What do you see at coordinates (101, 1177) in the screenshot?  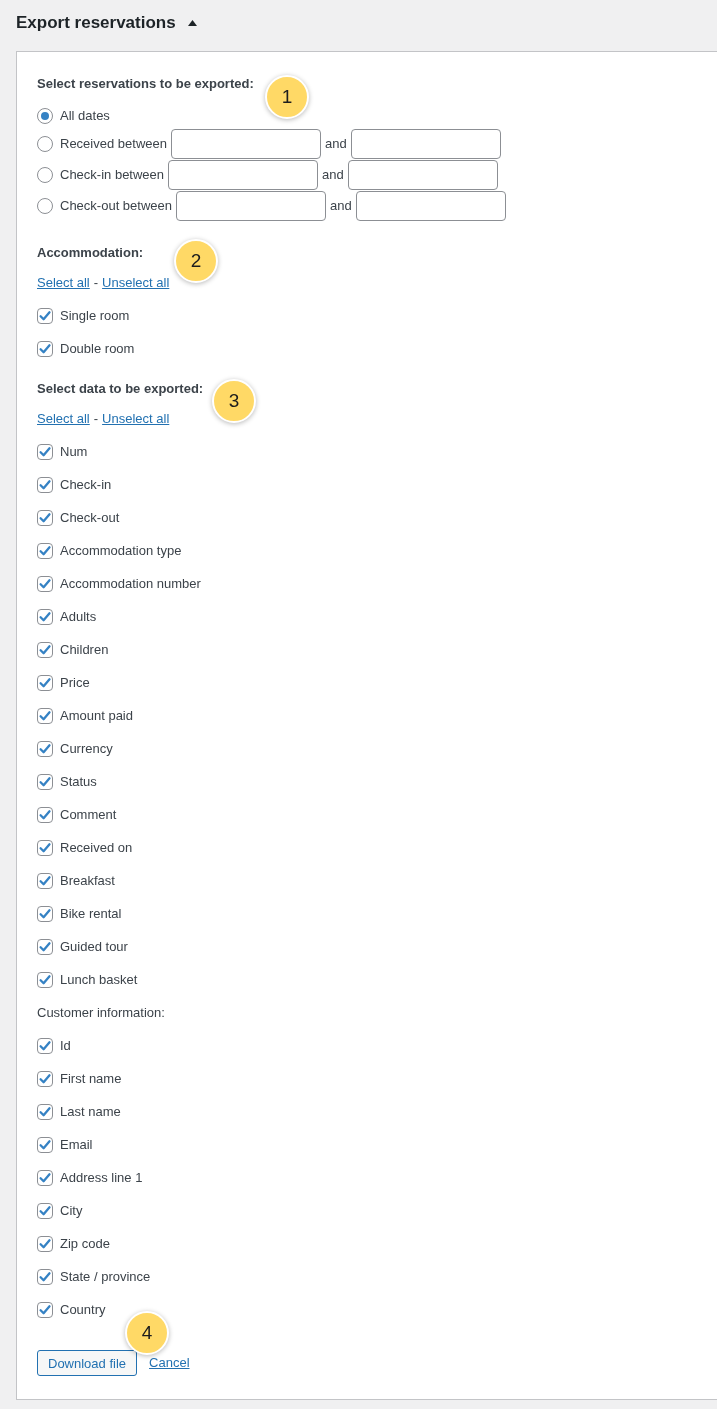 I see `checkbox-label: Address line 1` at bounding box center [101, 1177].